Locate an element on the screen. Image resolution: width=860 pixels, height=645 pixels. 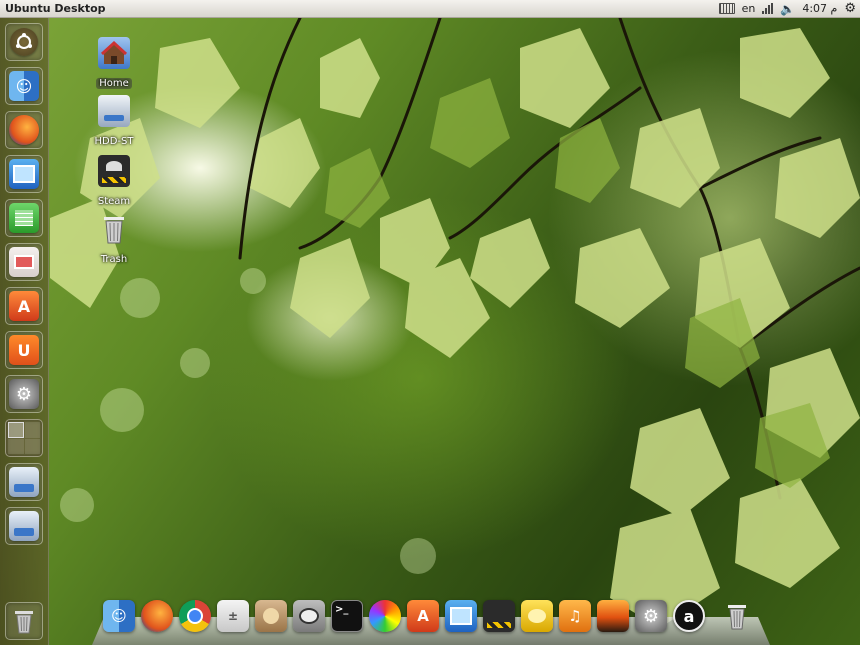
network-indicator is located at coordinates (768, 8).